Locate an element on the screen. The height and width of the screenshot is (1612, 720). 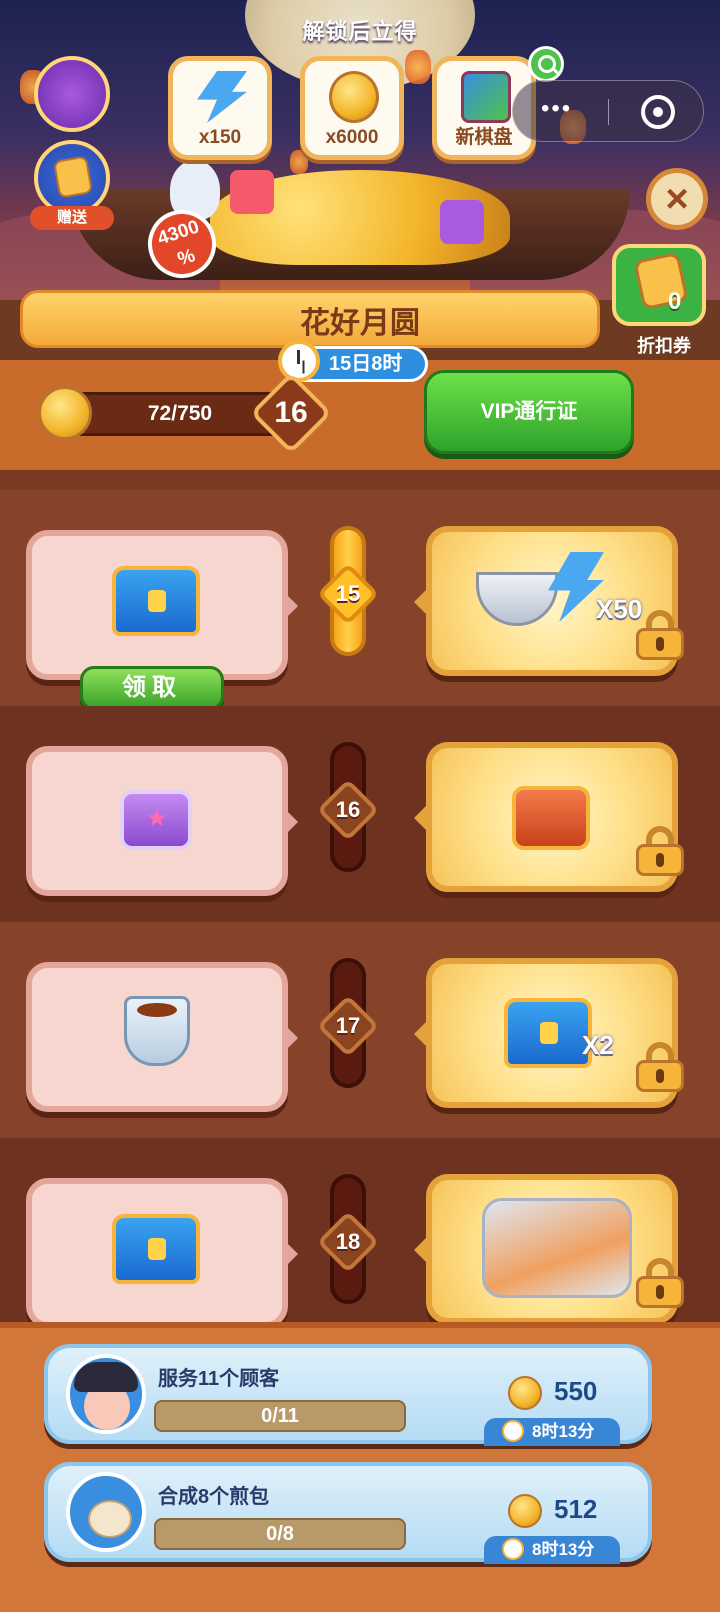
track-row: 17 X2 is located at coordinates (360, 1030).